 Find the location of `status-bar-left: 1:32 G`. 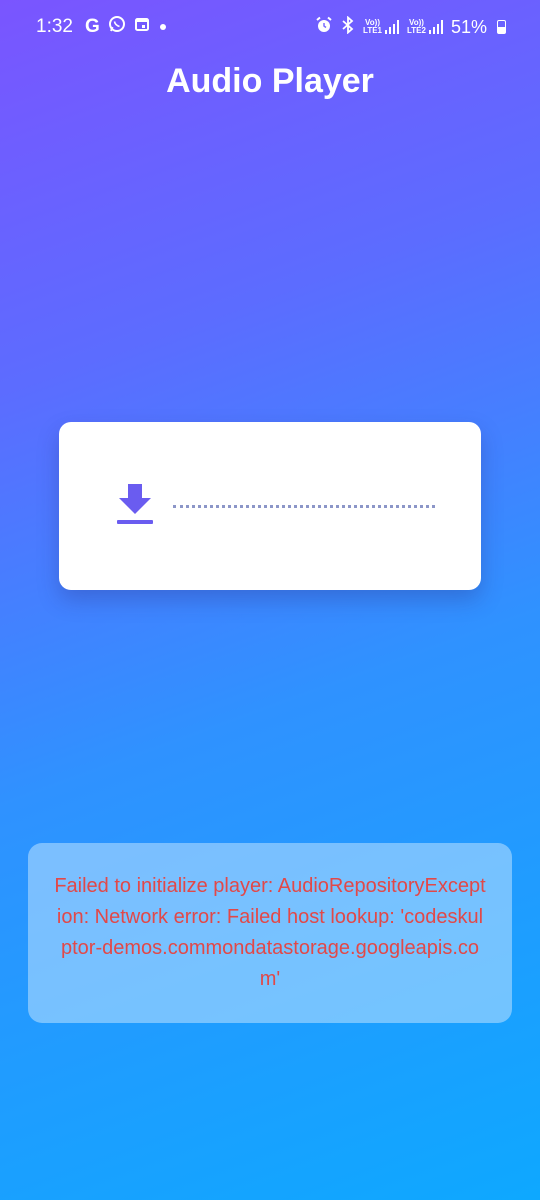

status-bar-left: 1:32 G is located at coordinates (102, 27).